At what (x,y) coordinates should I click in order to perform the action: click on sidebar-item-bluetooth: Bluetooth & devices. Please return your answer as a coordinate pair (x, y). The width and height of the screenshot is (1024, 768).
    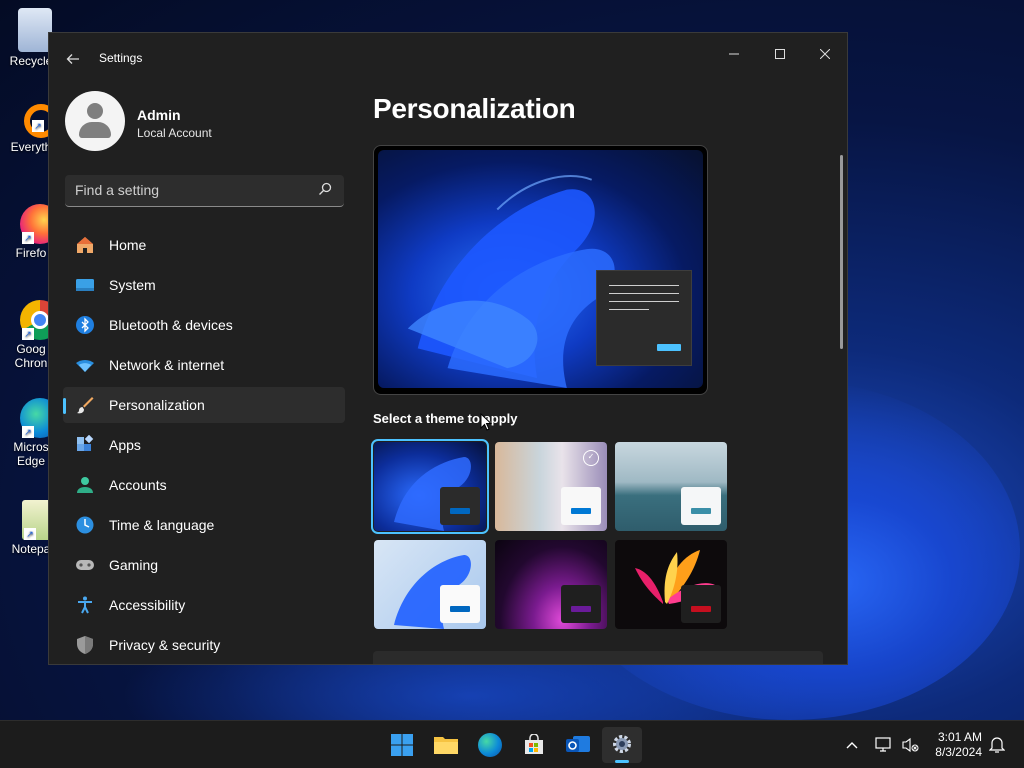
    Looking at the image, I should click on (204, 325).